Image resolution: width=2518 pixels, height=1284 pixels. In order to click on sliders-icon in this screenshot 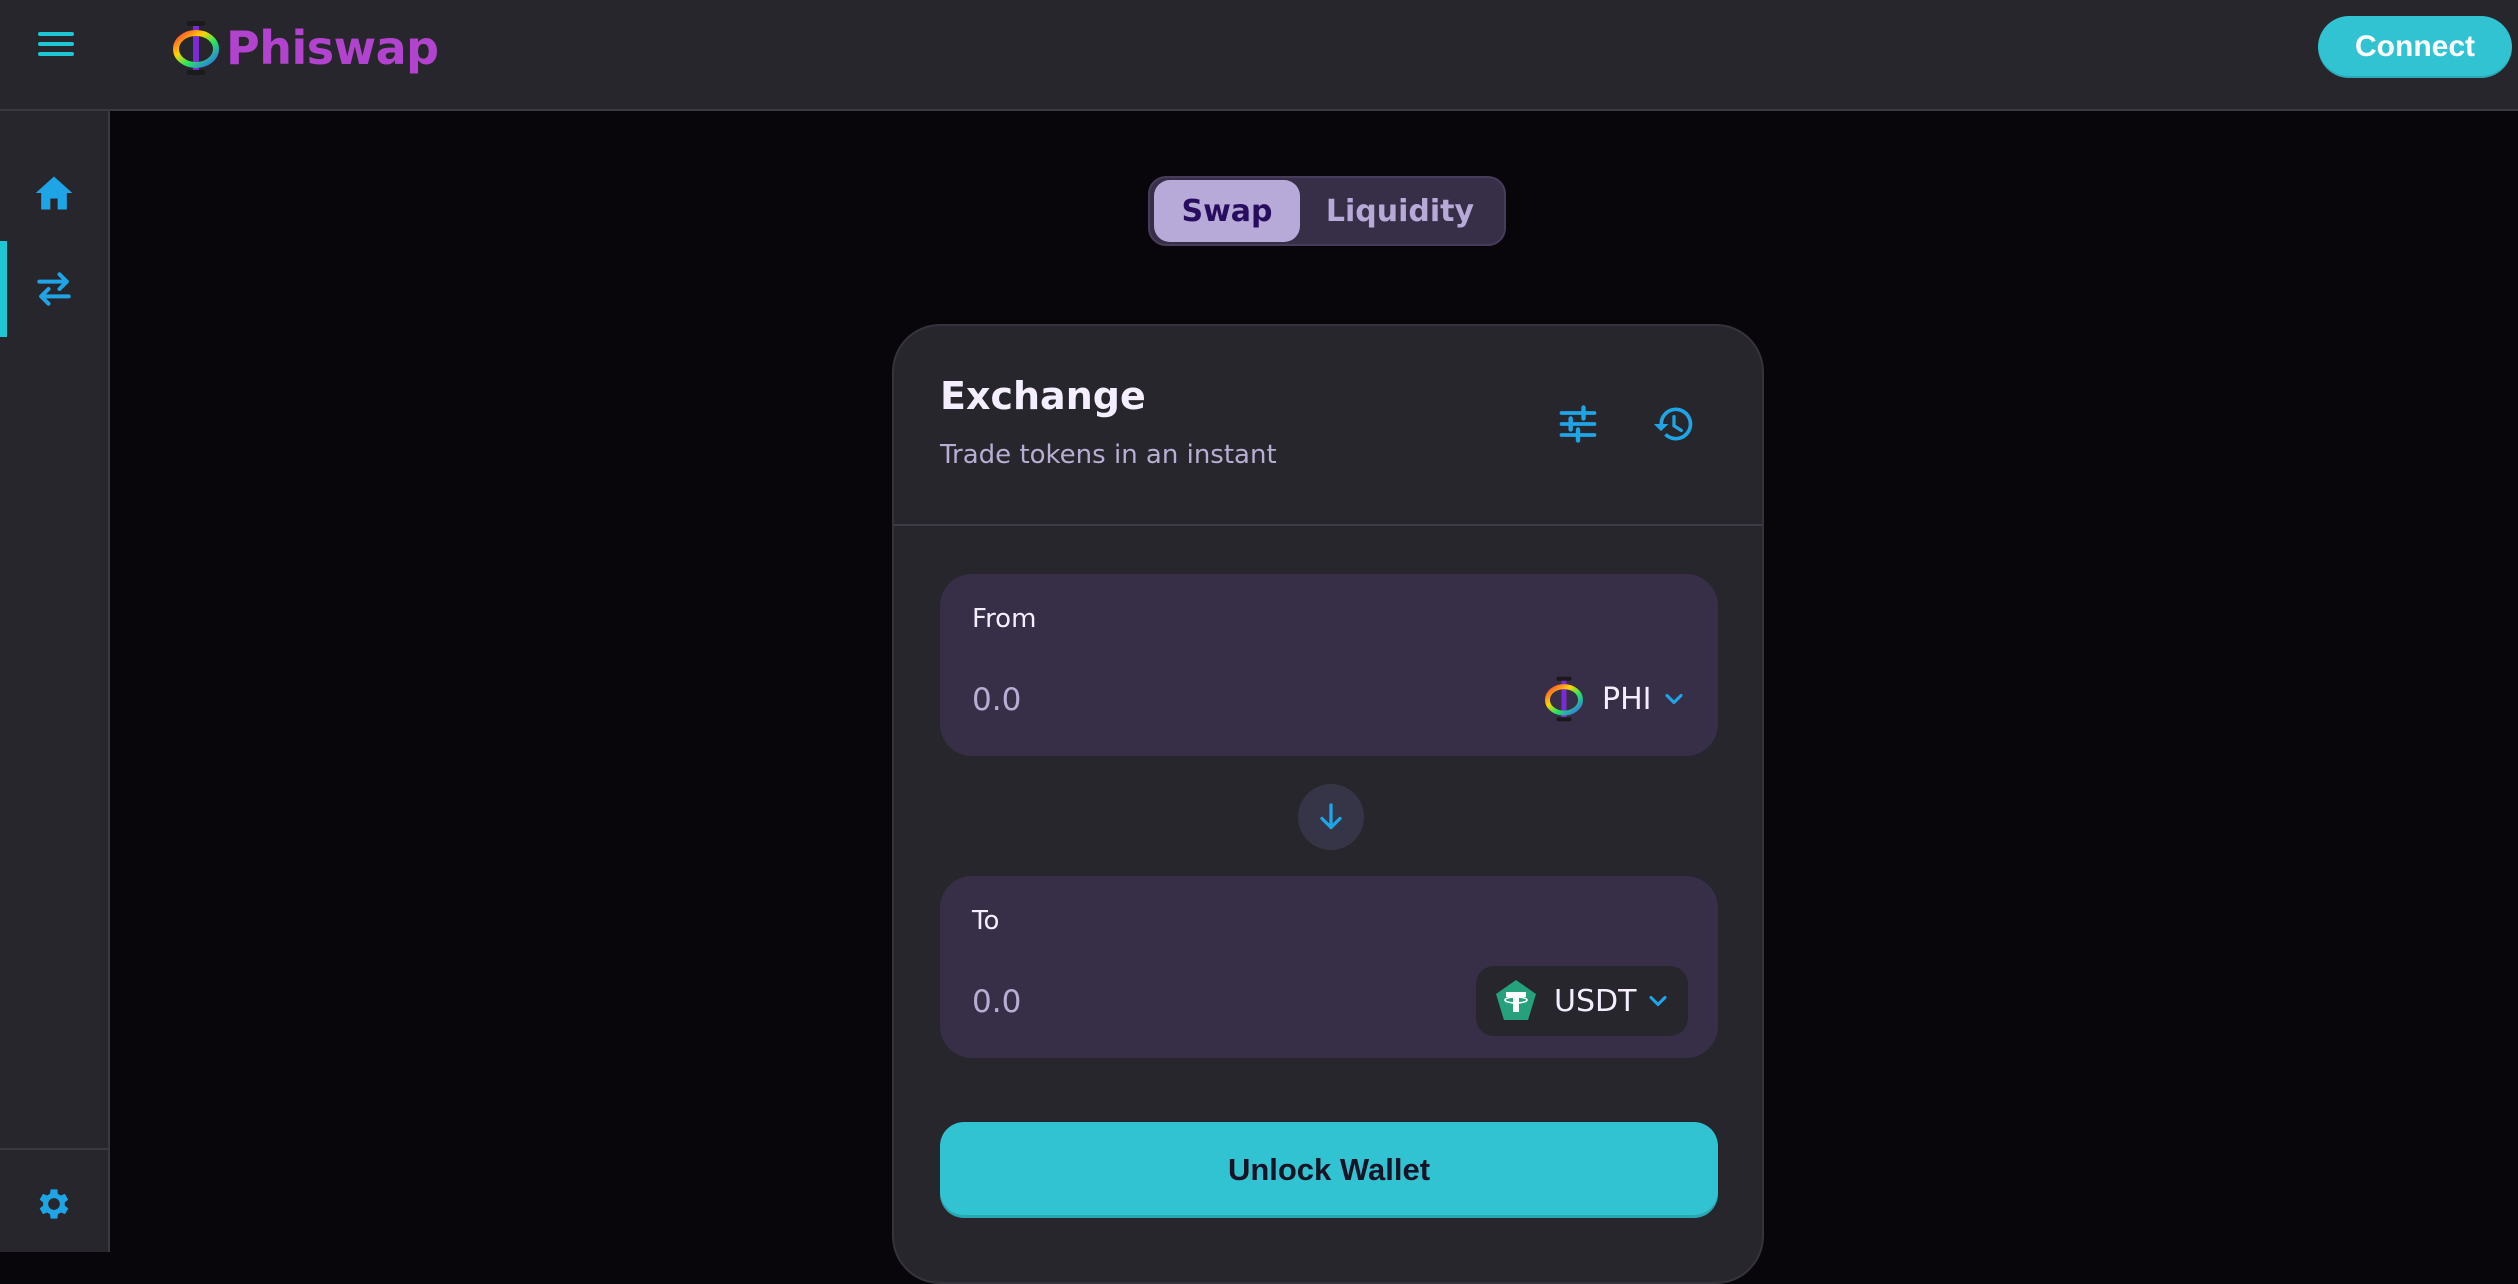, I will do `click(1578, 424)`.